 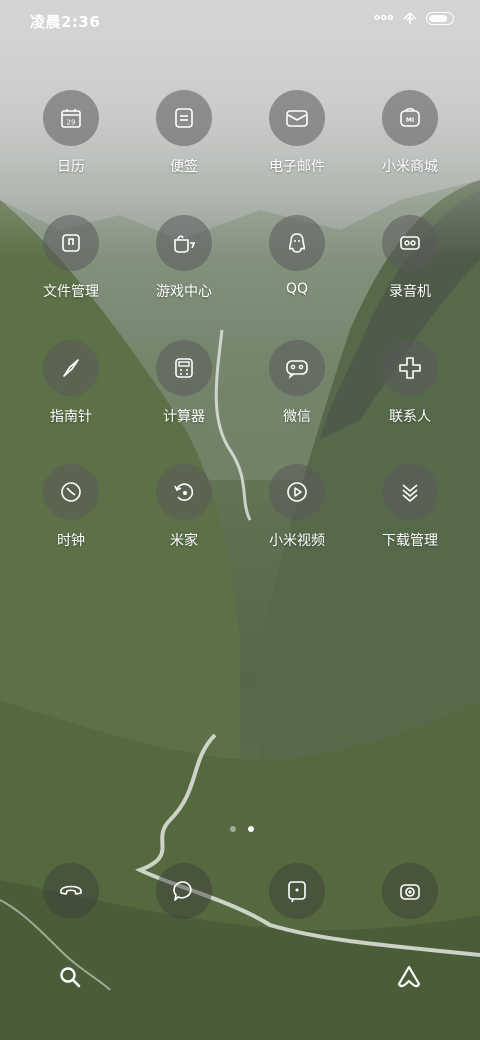 I want to click on app-game-center: 游戏中心, so click(x=184, y=258).